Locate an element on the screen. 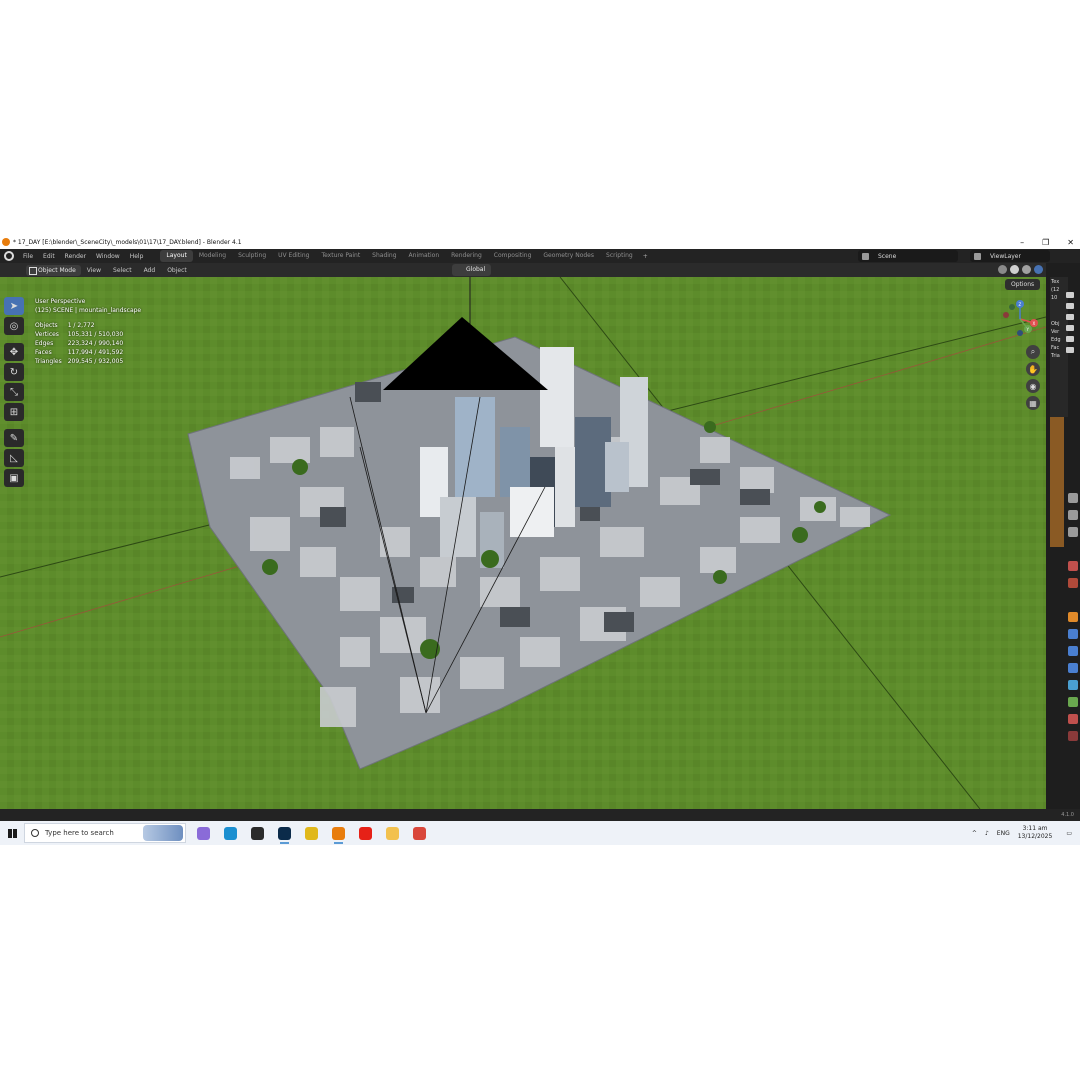  annotate-tool-icon: ✎ is located at coordinates (14, 438).